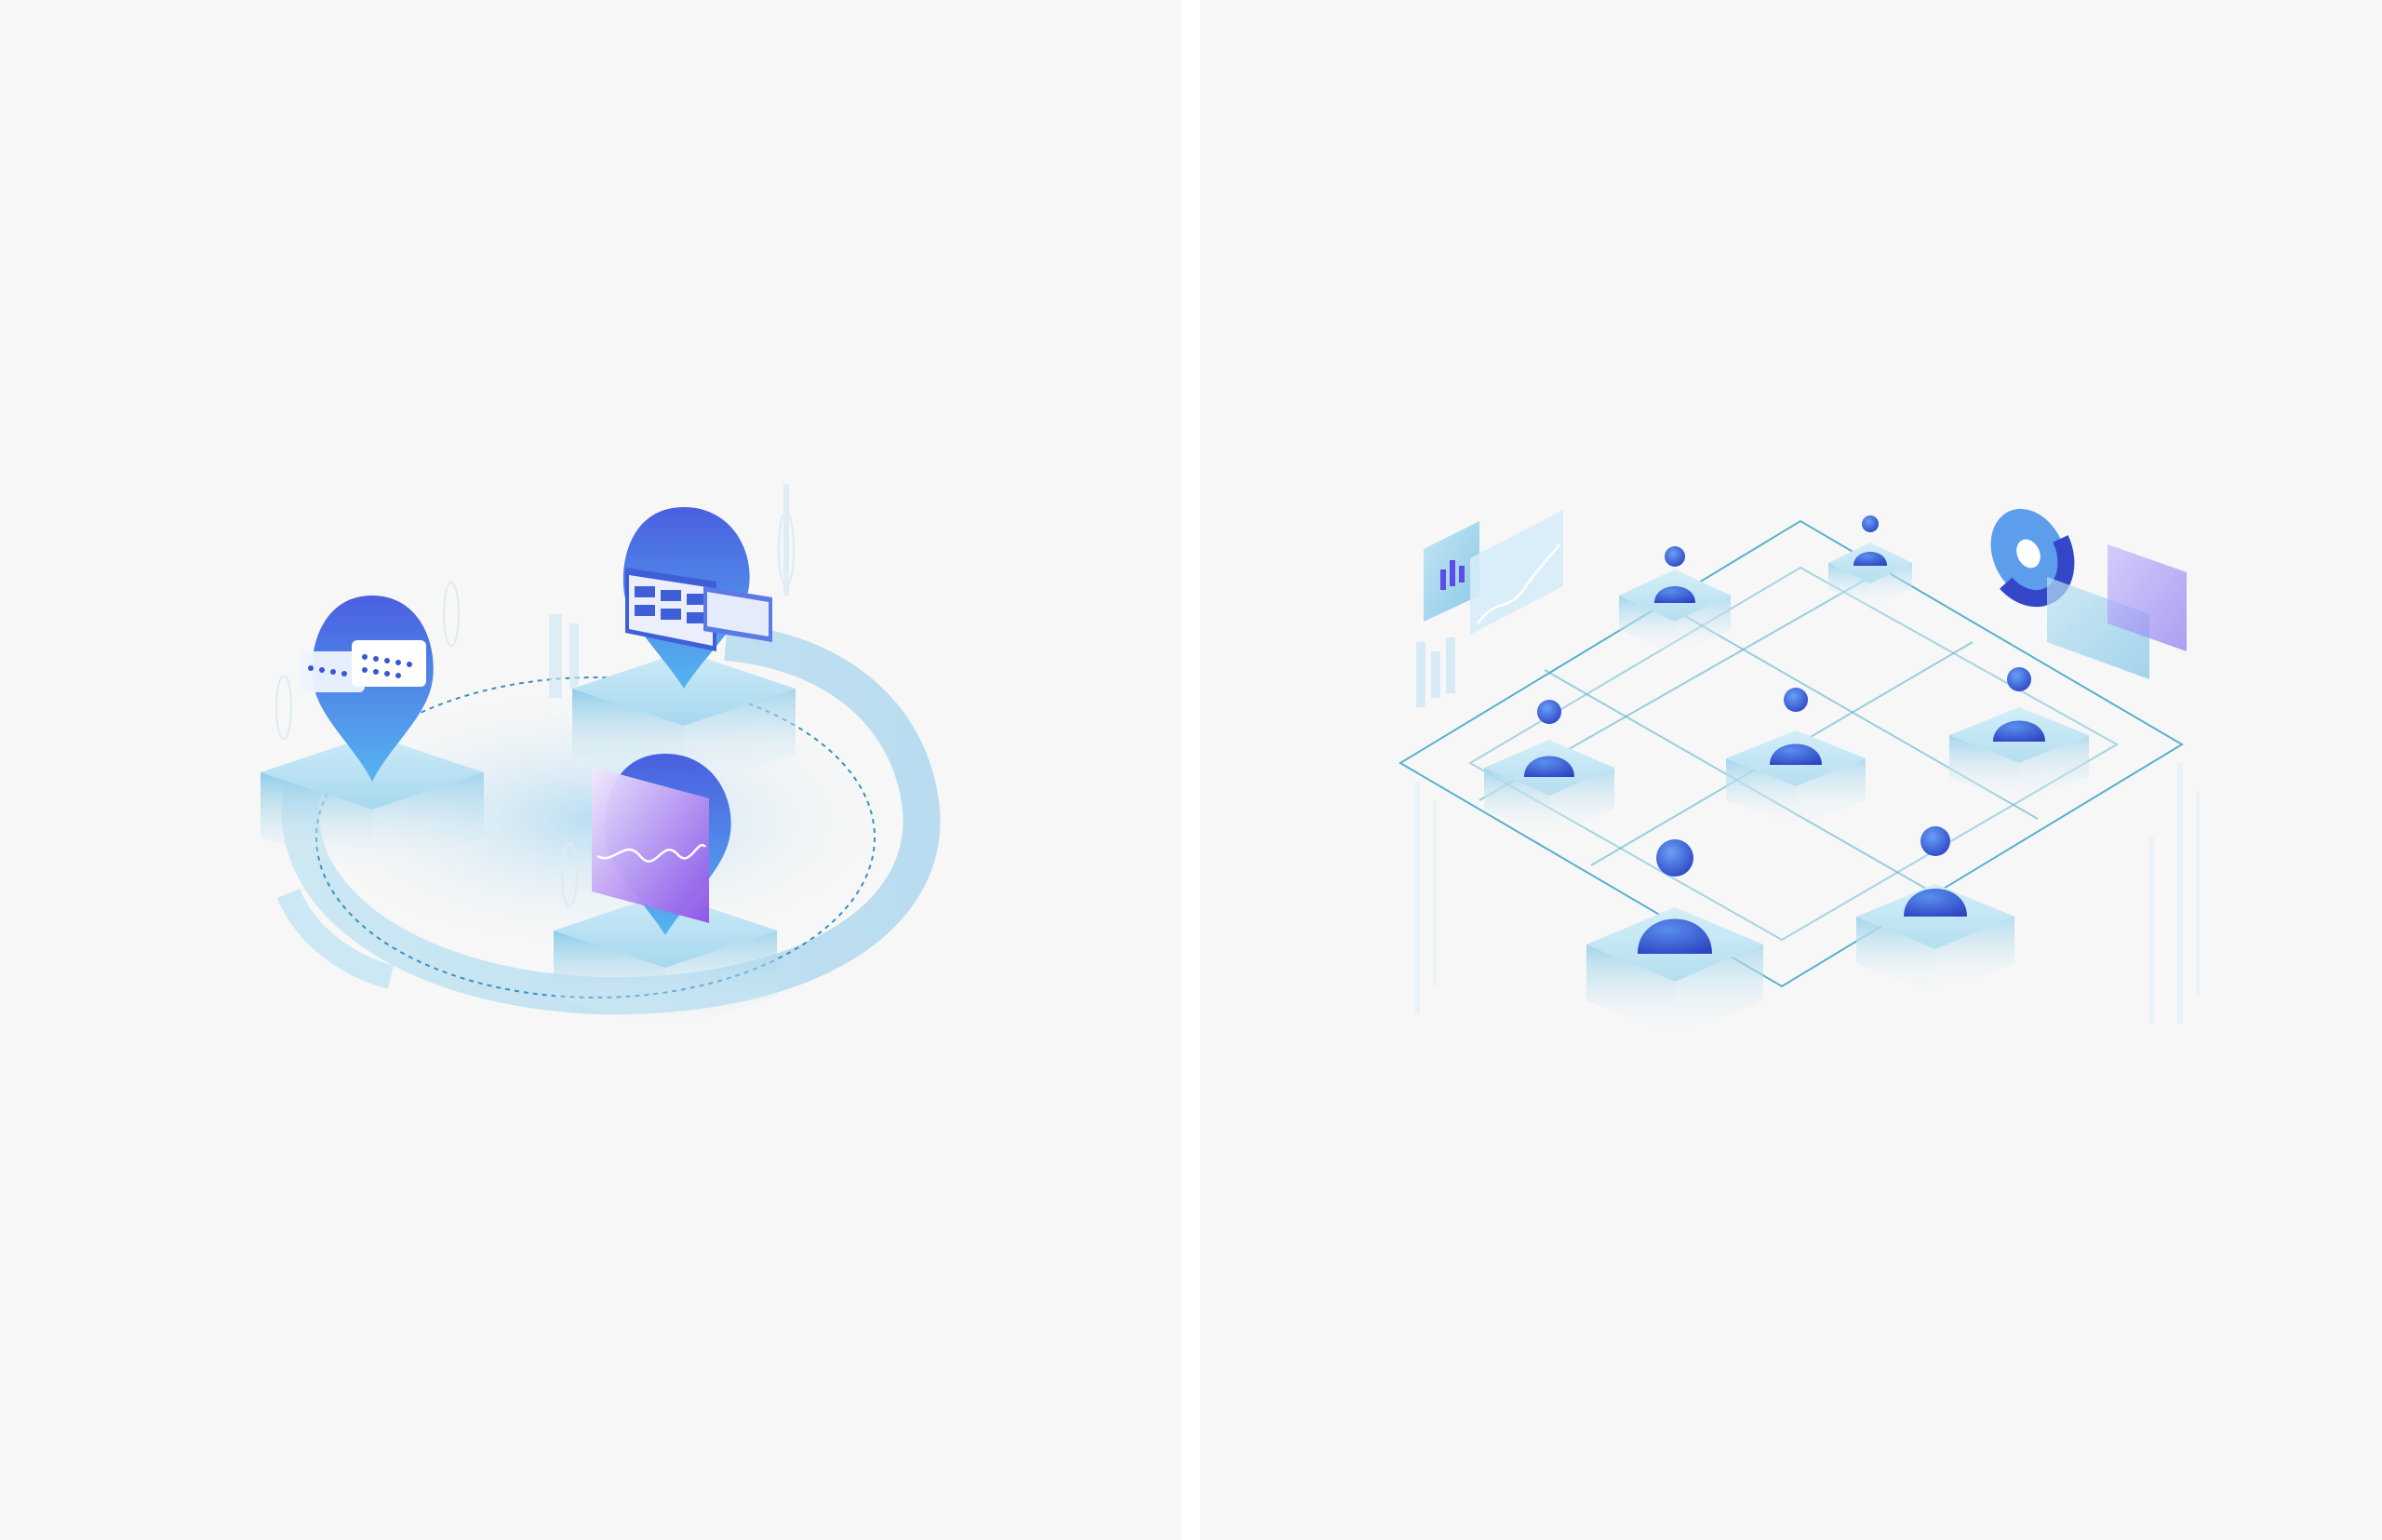 The height and width of the screenshot is (1540, 2382). What do you see at coordinates (2084, 589) in the screenshot?
I see `donut-chart-panel-icon` at bounding box center [2084, 589].